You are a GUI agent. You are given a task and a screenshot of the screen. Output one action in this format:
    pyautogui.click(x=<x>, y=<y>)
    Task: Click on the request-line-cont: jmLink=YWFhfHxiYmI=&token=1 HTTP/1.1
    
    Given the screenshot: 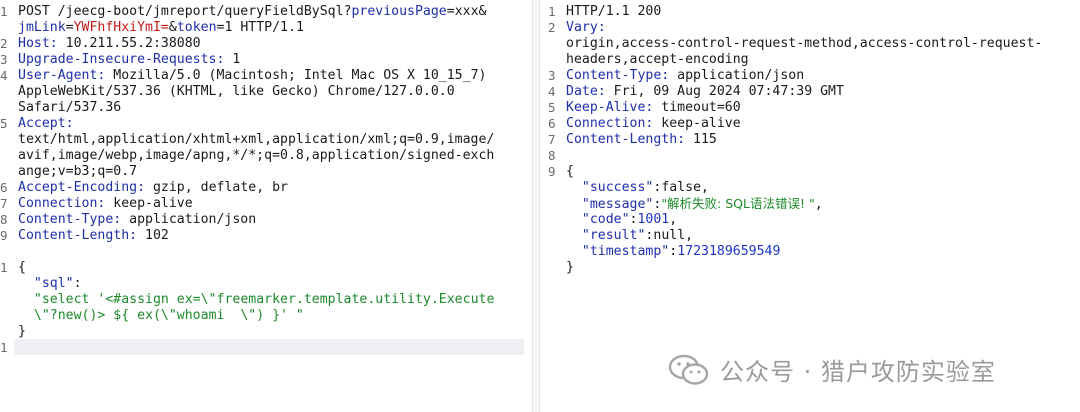 What is the action you would take?
    pyautogui.click(x=161, y=27)
    